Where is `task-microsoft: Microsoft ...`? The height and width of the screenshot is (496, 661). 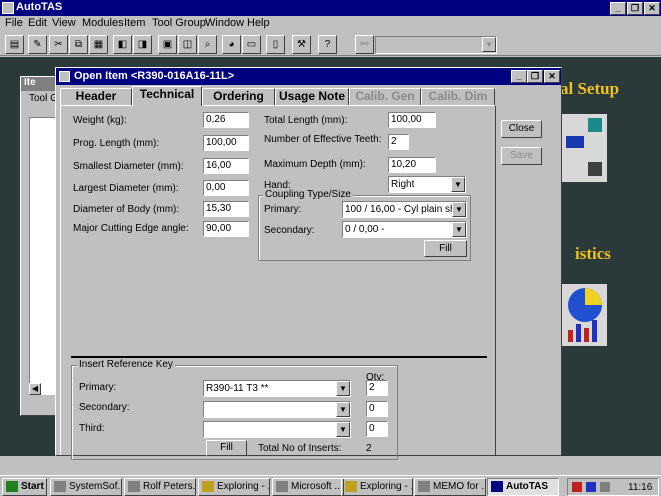
task-microsoft: Microsoft ... is located at coordinates (308, 487).